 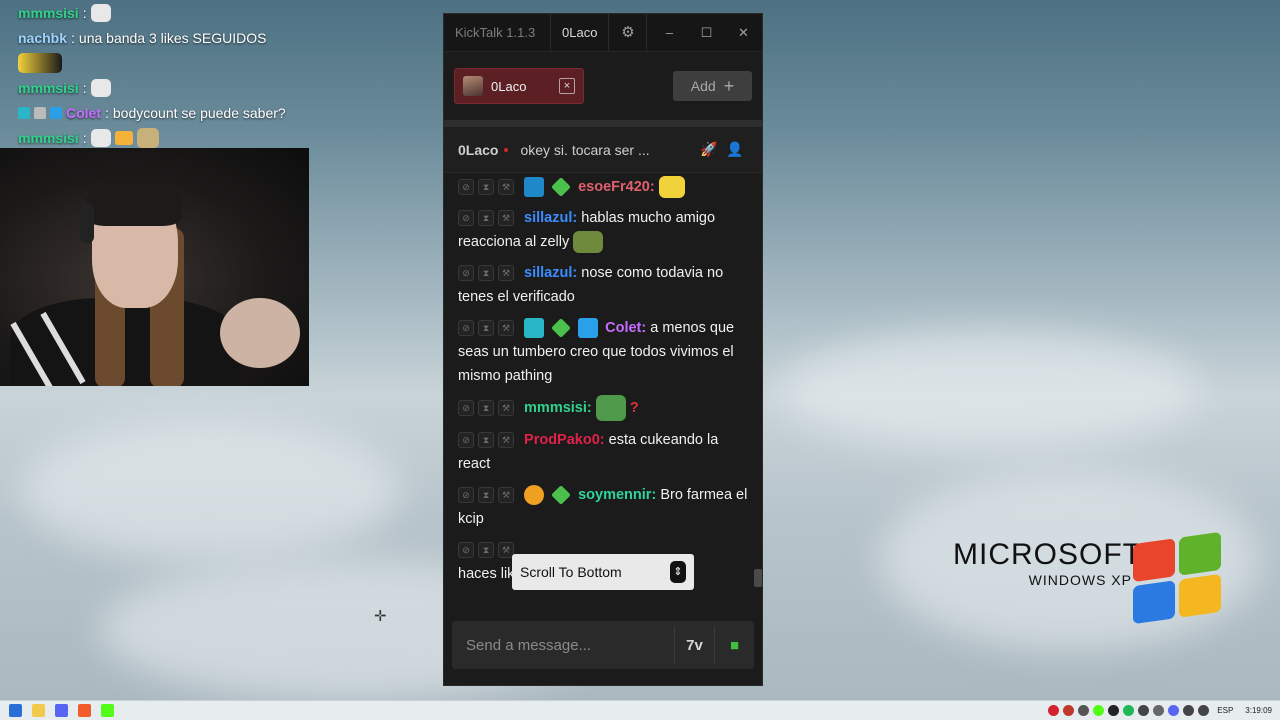 What do you see at coordinates (703, 86) in the screenshot?
I see `add-button-label: Add` at bounding box center [703, 86].